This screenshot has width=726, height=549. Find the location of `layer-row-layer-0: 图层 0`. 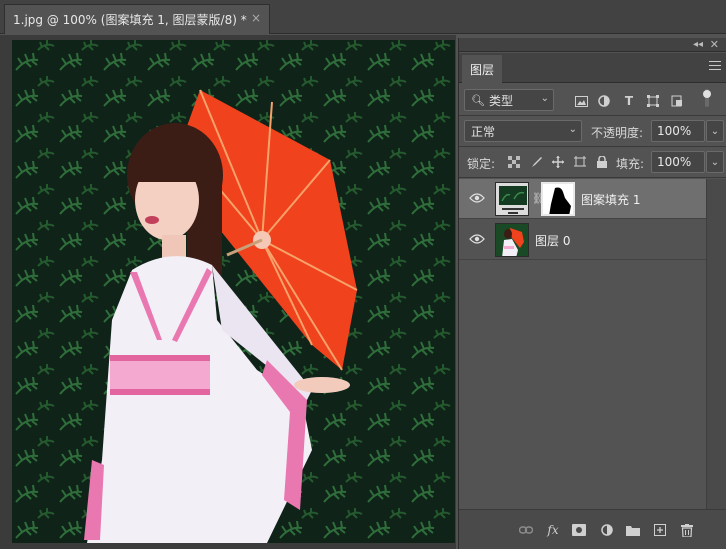

layer-row-layer-0: 图层 0 is located at coordinates (583, 240).